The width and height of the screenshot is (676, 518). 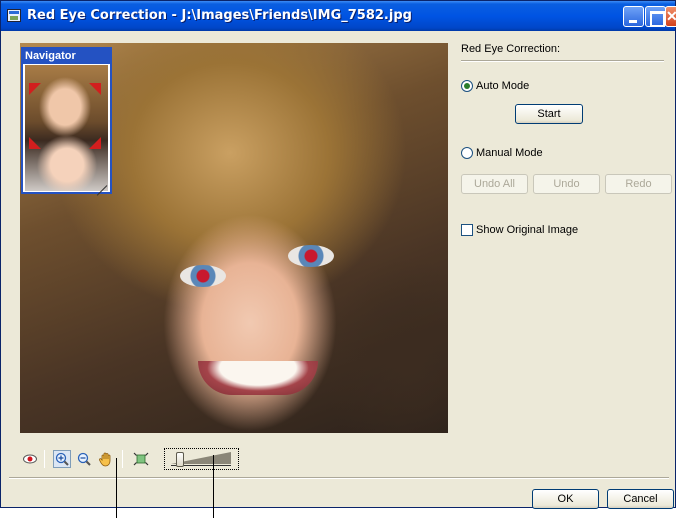 What do you see at coordinates (467, 230) in the screenshot?
I see `show-original-checkbox-box` at bounding box center [467, 230].